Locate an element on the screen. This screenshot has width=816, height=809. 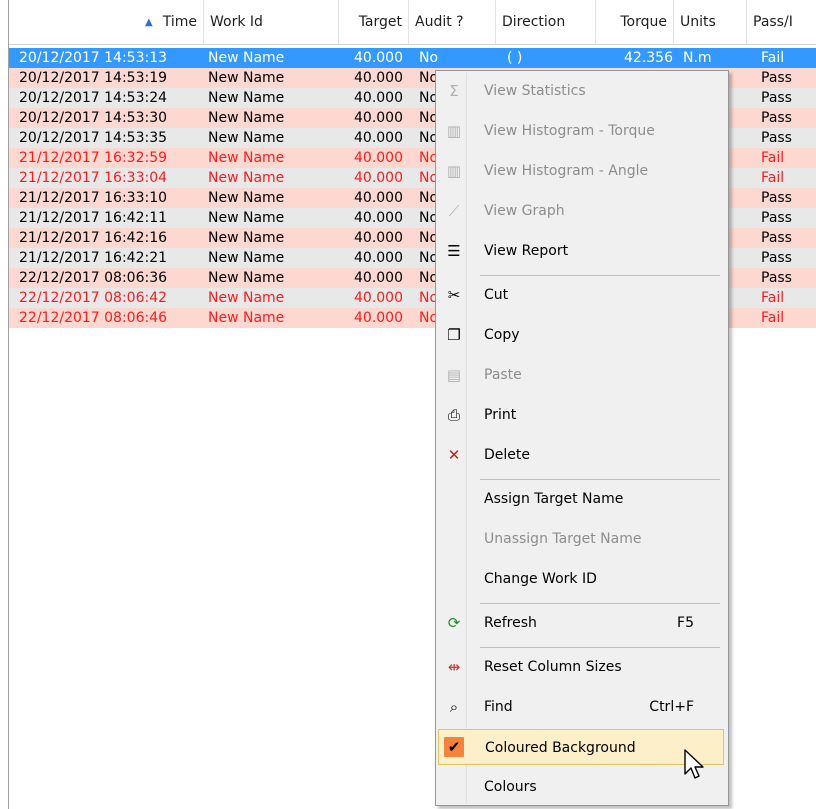
cell-time: 21/12/2017 16:42:16 is located at coordinates (93, 238).